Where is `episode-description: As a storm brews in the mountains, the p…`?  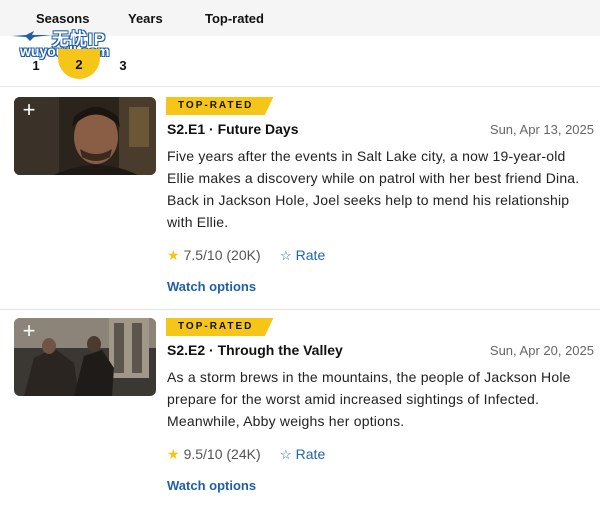
episode-description: As a storm brews in the mountains, the p… is located at coordinates (369, 399).